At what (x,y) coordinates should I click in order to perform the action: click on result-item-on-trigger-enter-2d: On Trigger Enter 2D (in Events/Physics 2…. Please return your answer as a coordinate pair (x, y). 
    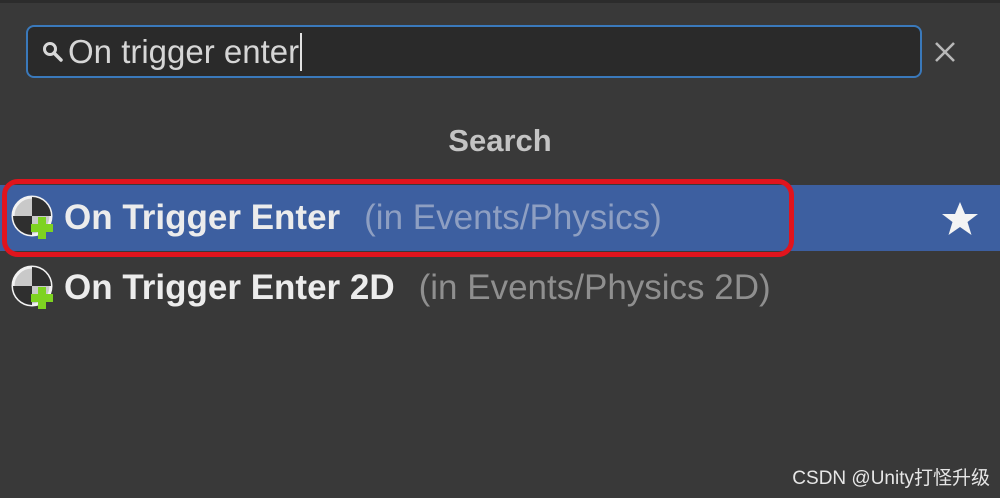
    Looking at the image, I should click on (500, 288).